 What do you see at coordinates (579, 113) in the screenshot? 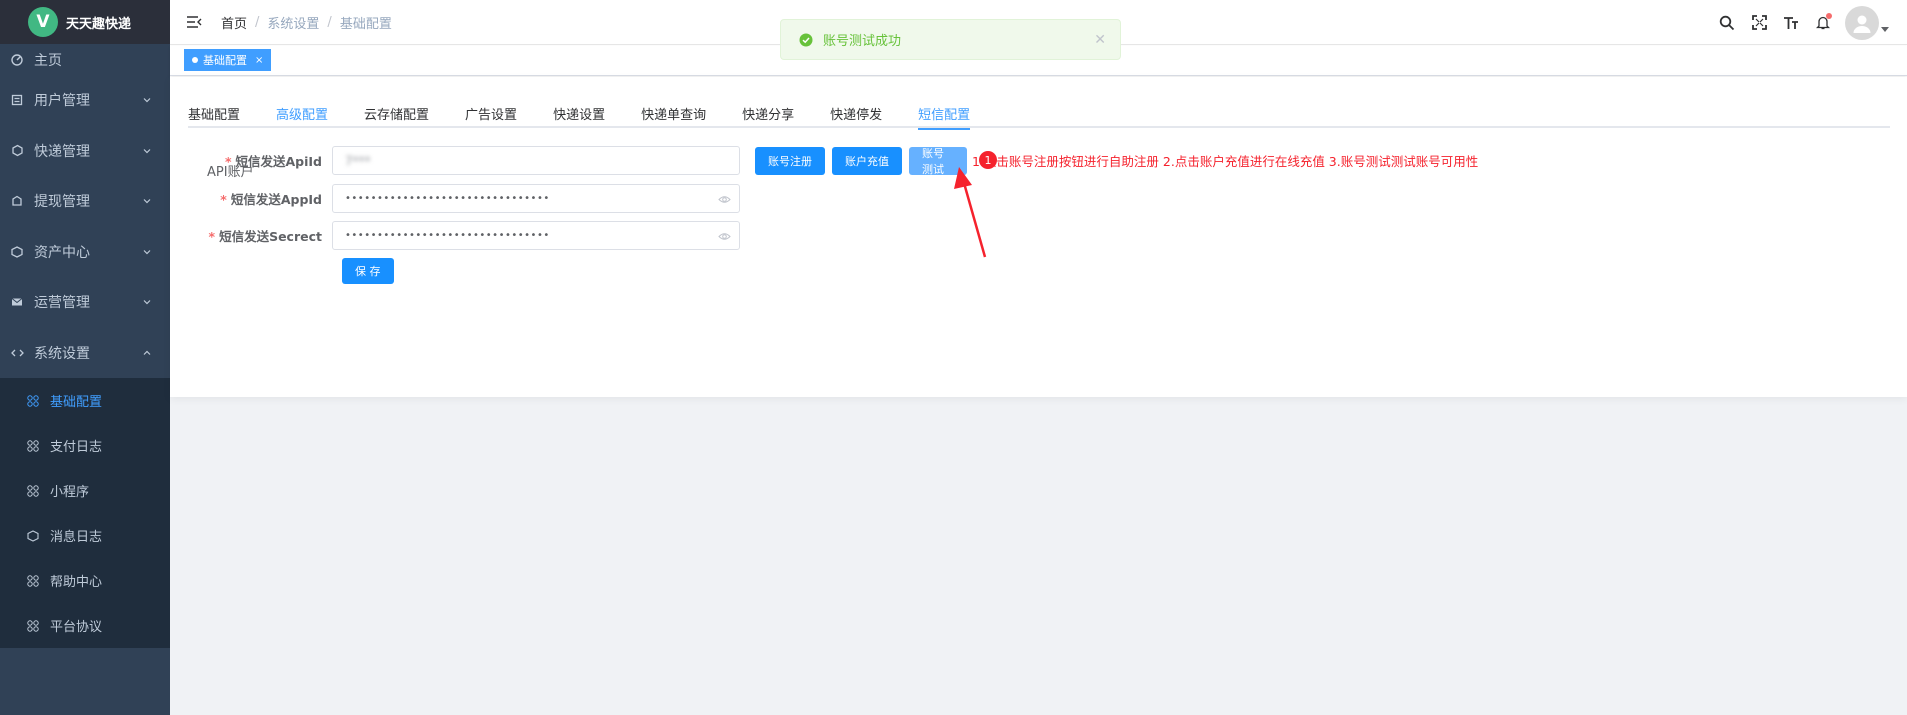
I see `tab-express-settings: 快递设置` at bounding box center [579, 113].